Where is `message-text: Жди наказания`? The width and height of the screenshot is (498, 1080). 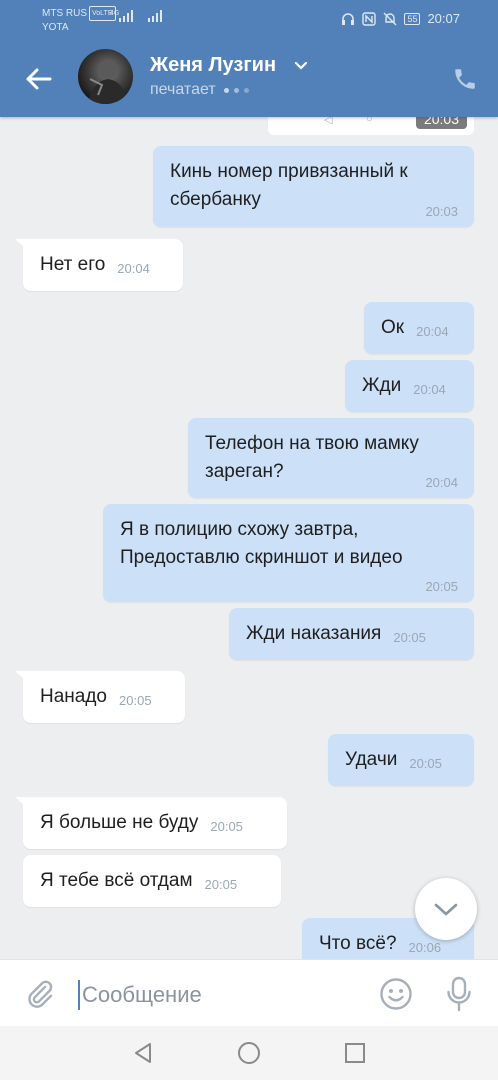
message-text: Жди наказания is located at coordinates (314, 633).